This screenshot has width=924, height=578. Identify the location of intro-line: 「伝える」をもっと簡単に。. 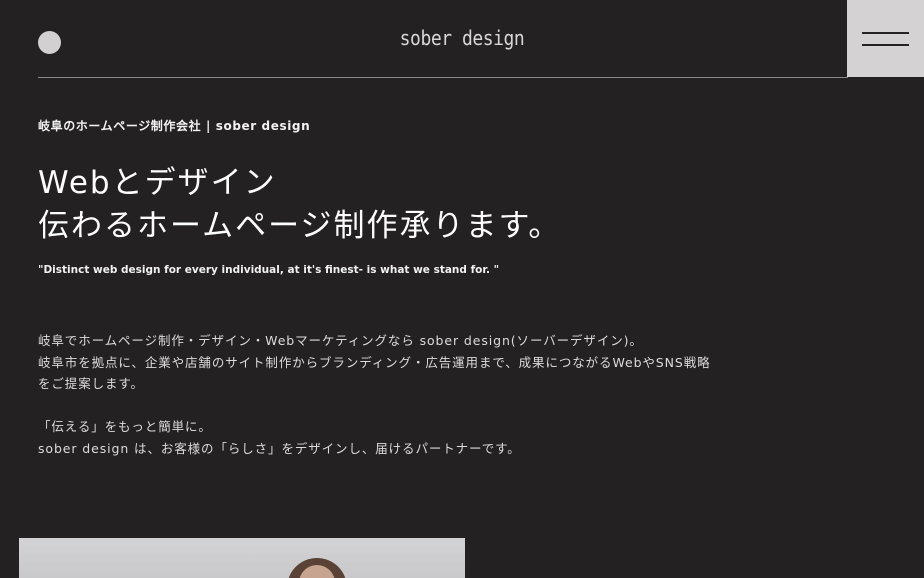
(125, 426).